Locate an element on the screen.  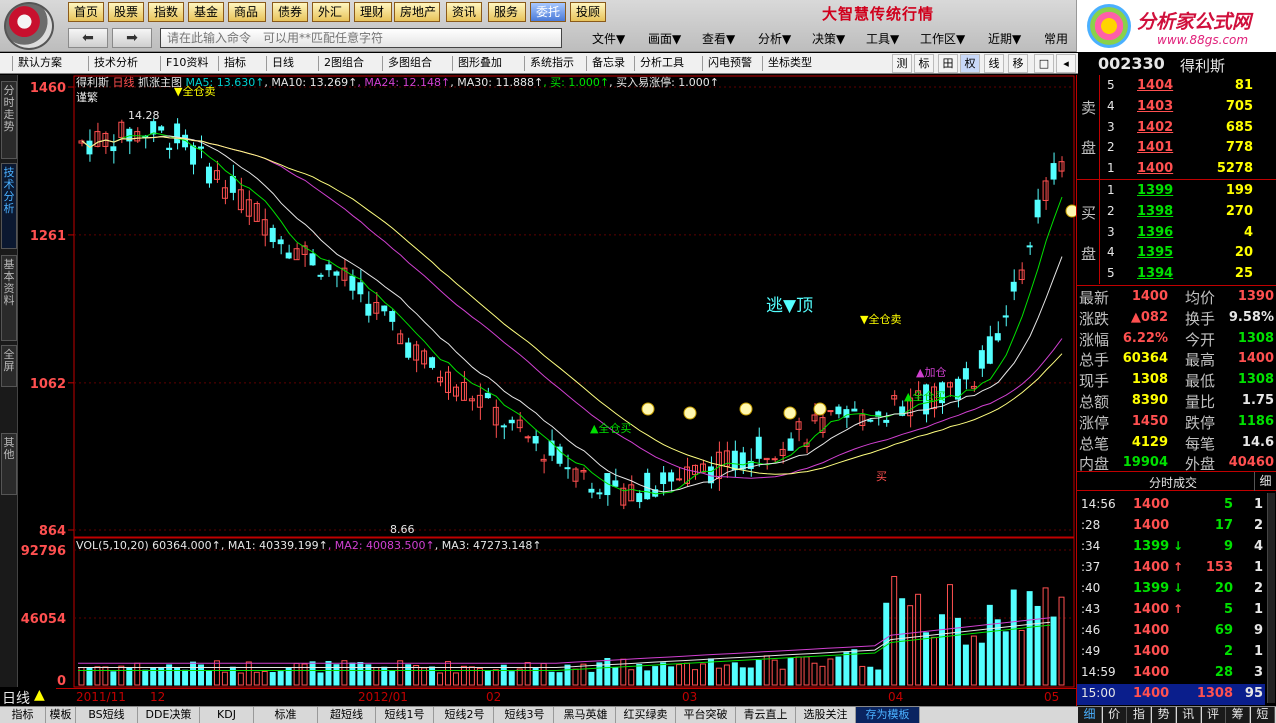
toolbar-item-7: 图形叠加 is located at coordinates (480, 63).